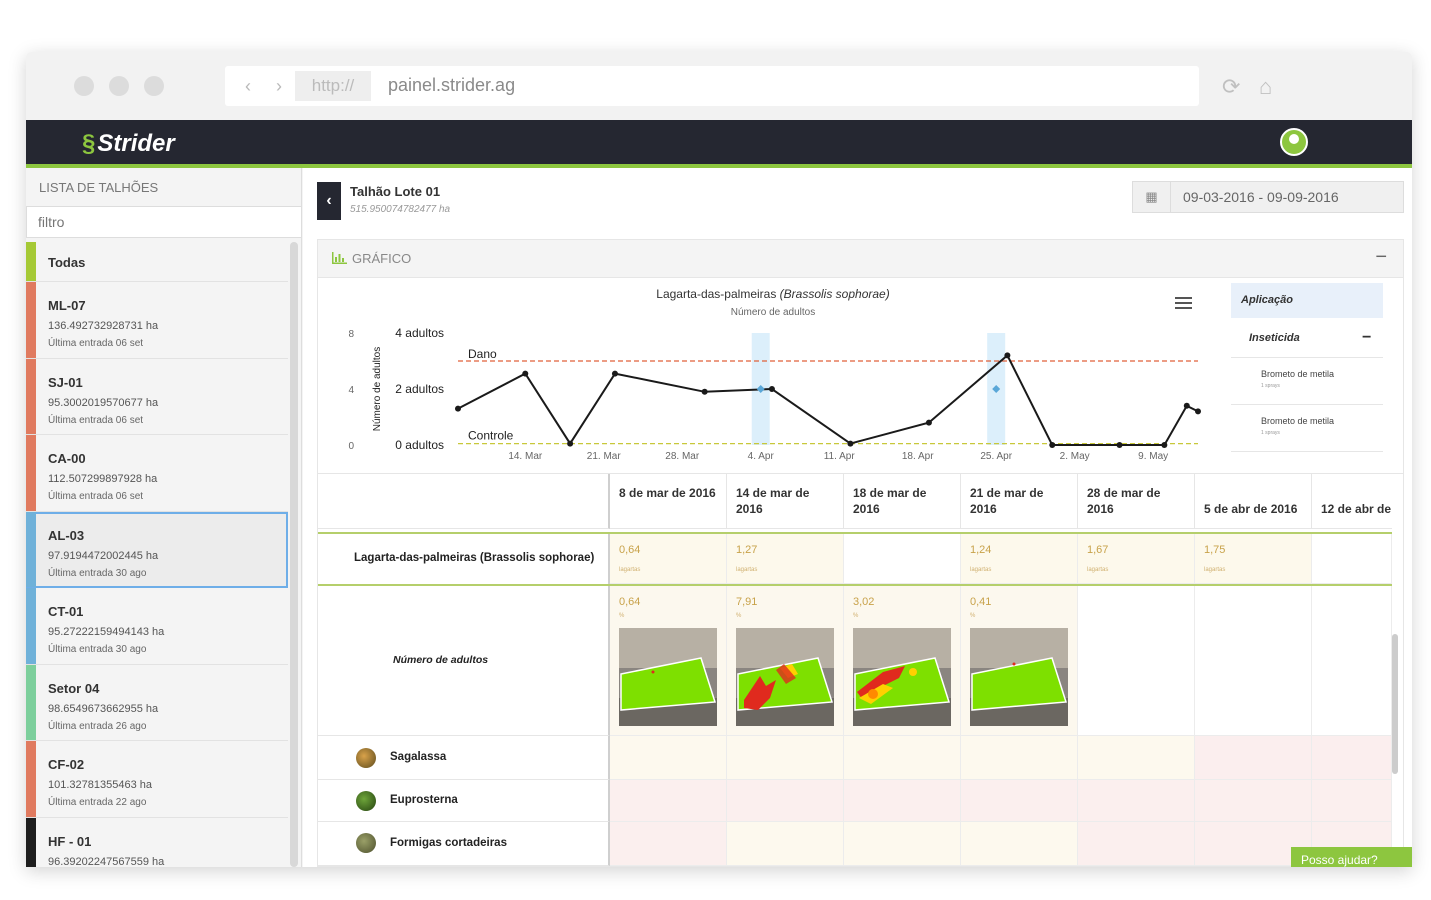 This screenshot has height=900, width=1431. Describe the element at coordinates (1307, 339) in the screenshot. I see `legend-group: Inseticida −` at that location.